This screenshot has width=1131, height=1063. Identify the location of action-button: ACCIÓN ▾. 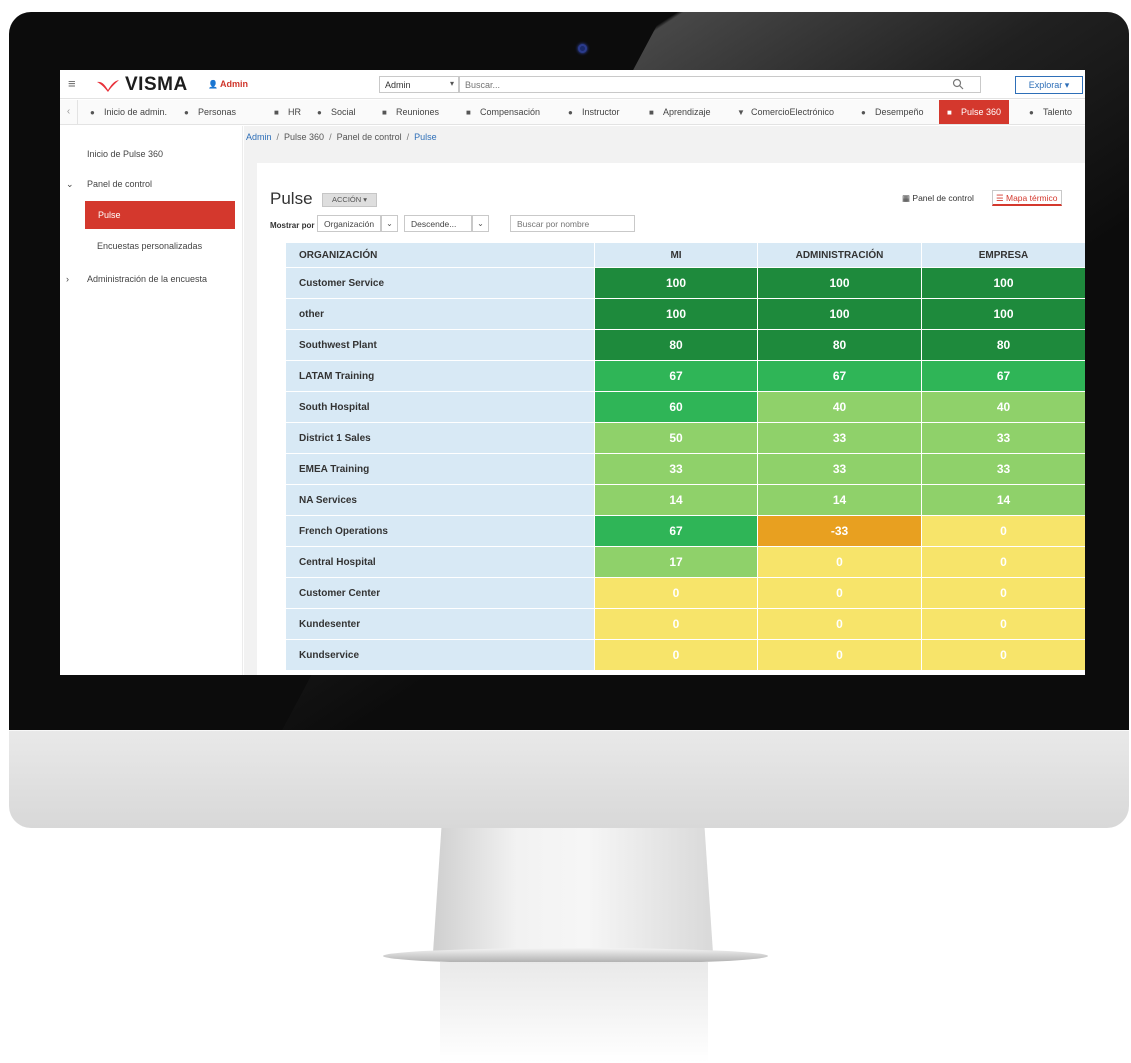
(349, 200).